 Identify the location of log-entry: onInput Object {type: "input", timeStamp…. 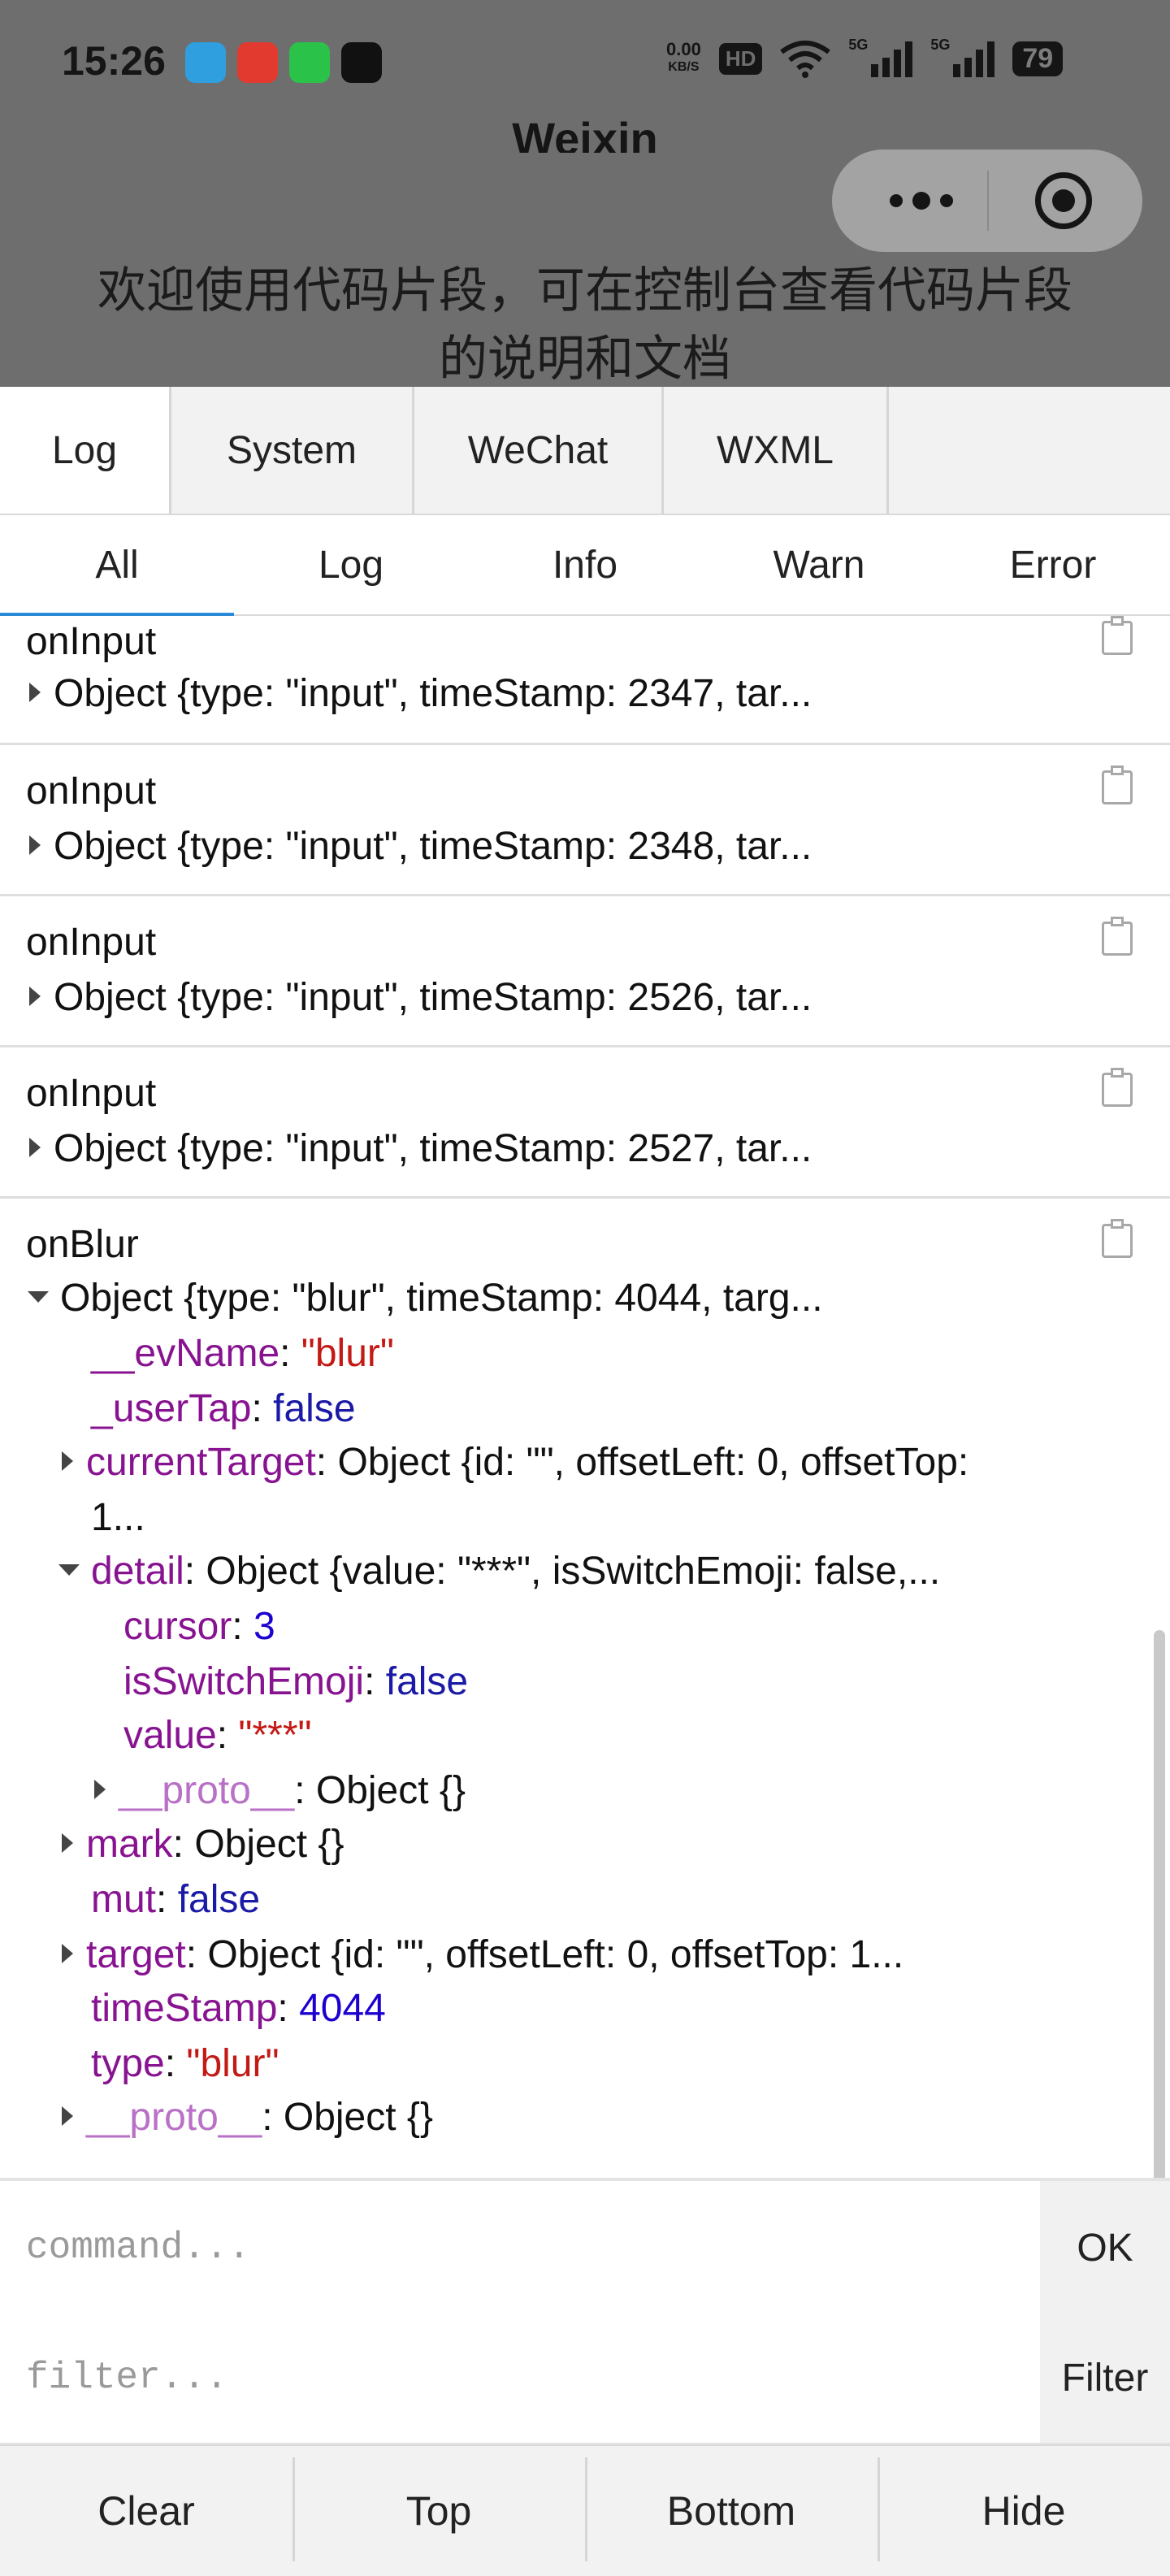
(585, 819).